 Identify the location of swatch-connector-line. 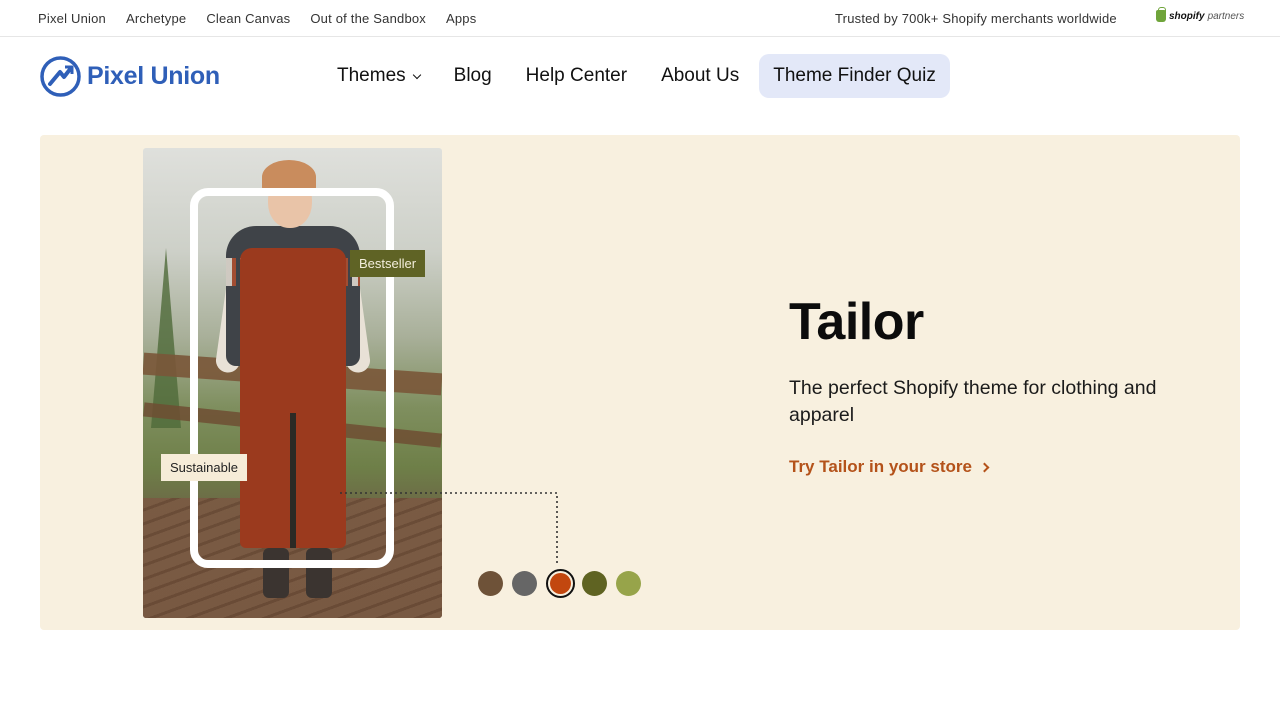
(449, 527).